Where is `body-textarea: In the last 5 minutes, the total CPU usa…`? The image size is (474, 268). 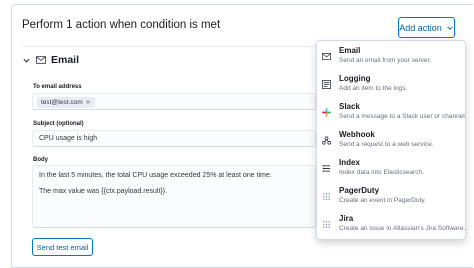 body-textarea: In the last 5 minutes, the total CPU usa… is located at coordinates (174, 196).